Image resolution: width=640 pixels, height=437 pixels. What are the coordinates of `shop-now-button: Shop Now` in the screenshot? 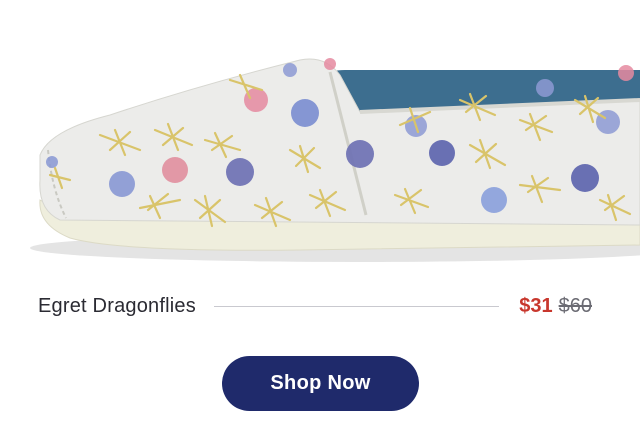 It's located at (320, 383).